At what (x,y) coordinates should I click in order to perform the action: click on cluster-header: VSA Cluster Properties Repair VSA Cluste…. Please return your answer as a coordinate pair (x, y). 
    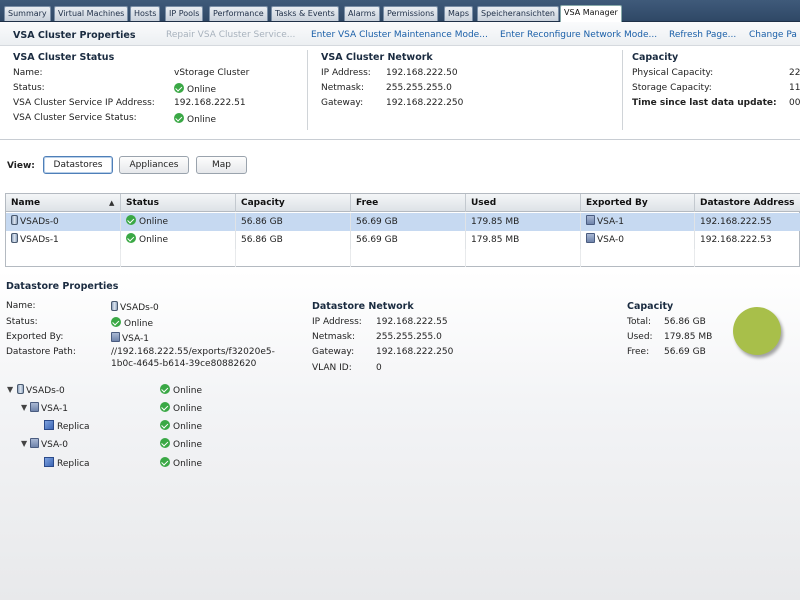
    Looking at the image, I should click on (400, 34).